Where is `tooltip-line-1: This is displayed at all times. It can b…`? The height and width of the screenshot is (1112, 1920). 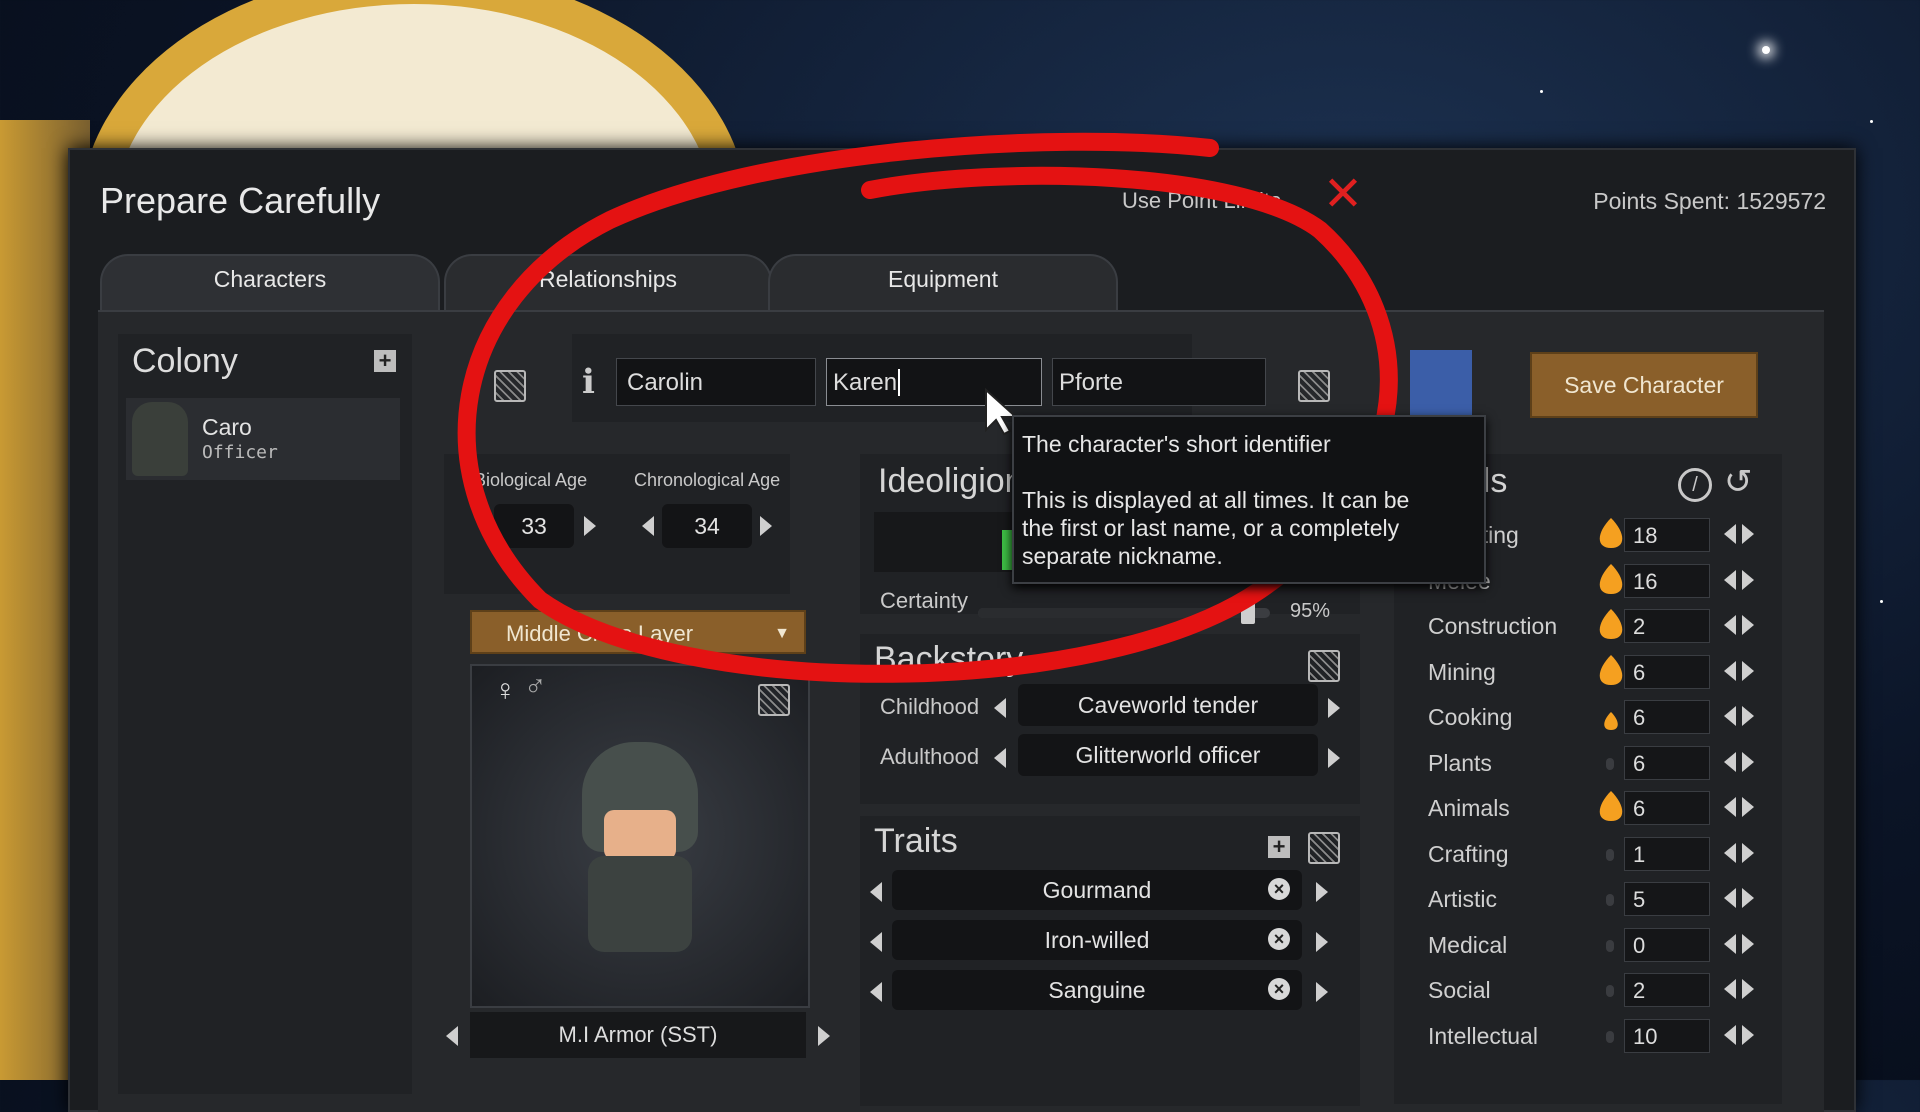
tooltip-line-1: This is displayed at all times. It can b… is located at coordinates (1216, 500).